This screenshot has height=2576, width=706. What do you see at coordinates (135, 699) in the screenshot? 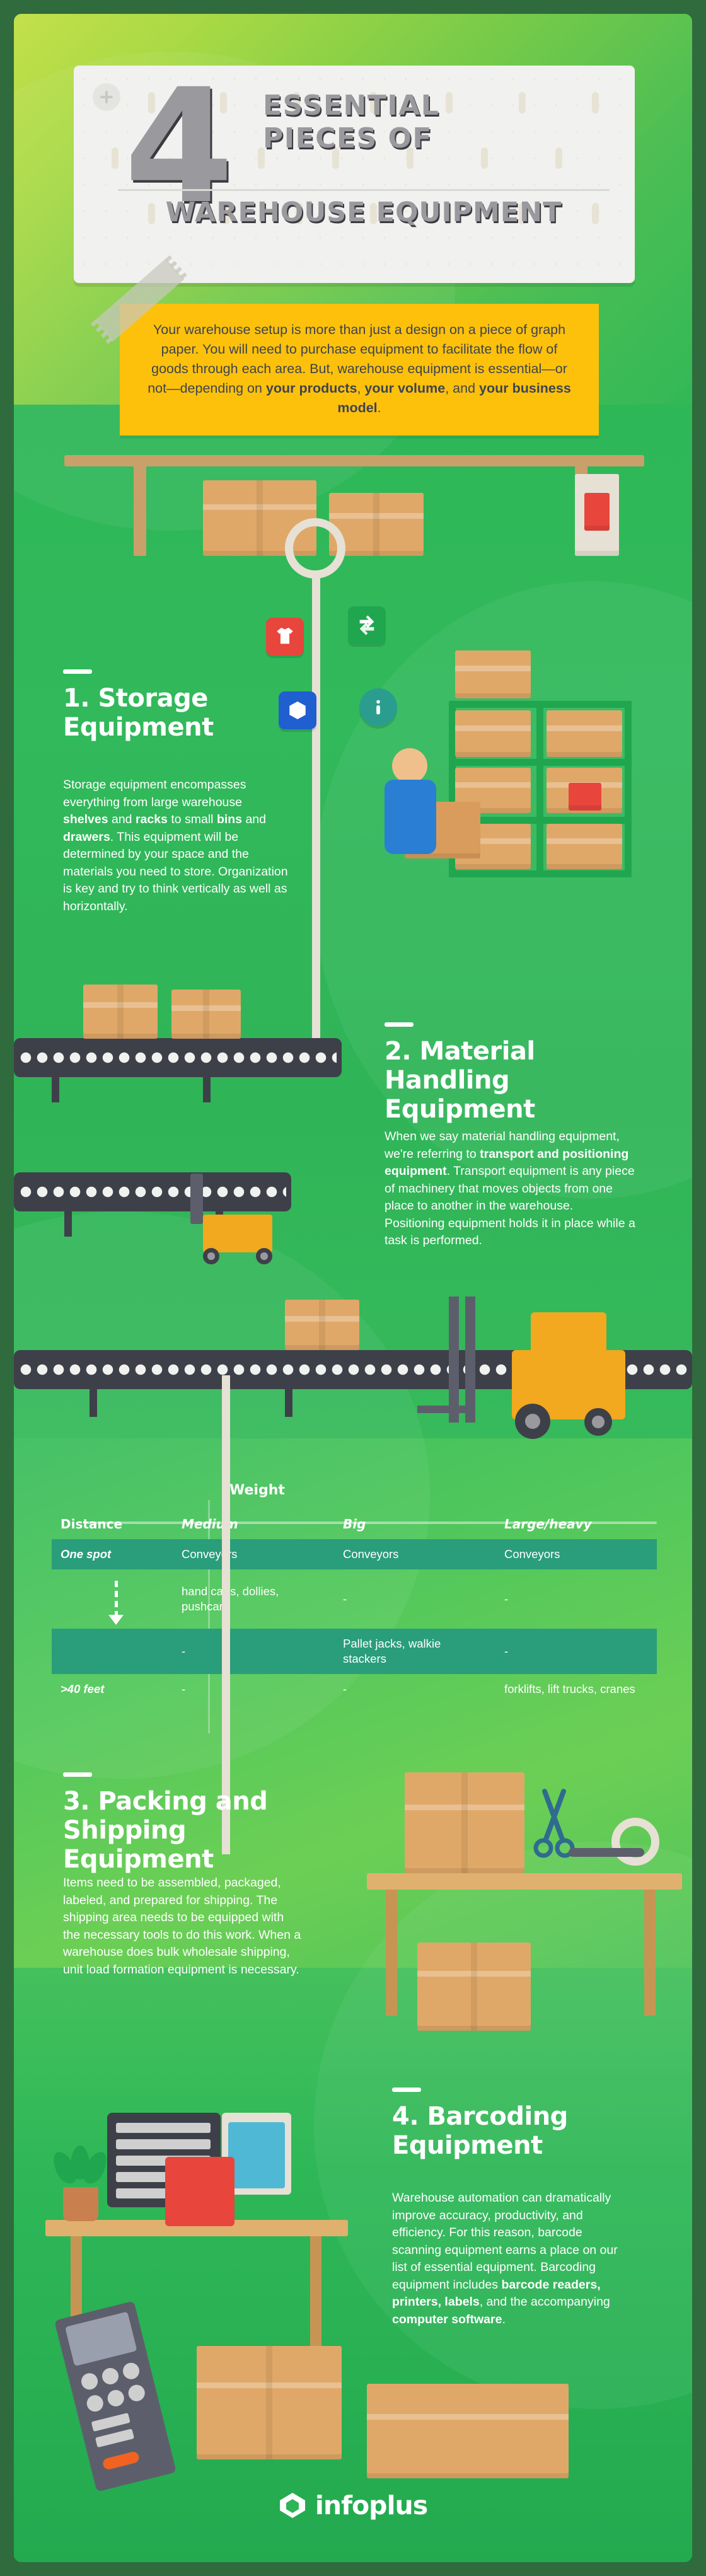
I see `section-1-title-line-1: 1. Storage` at bounding box center [135, 699].